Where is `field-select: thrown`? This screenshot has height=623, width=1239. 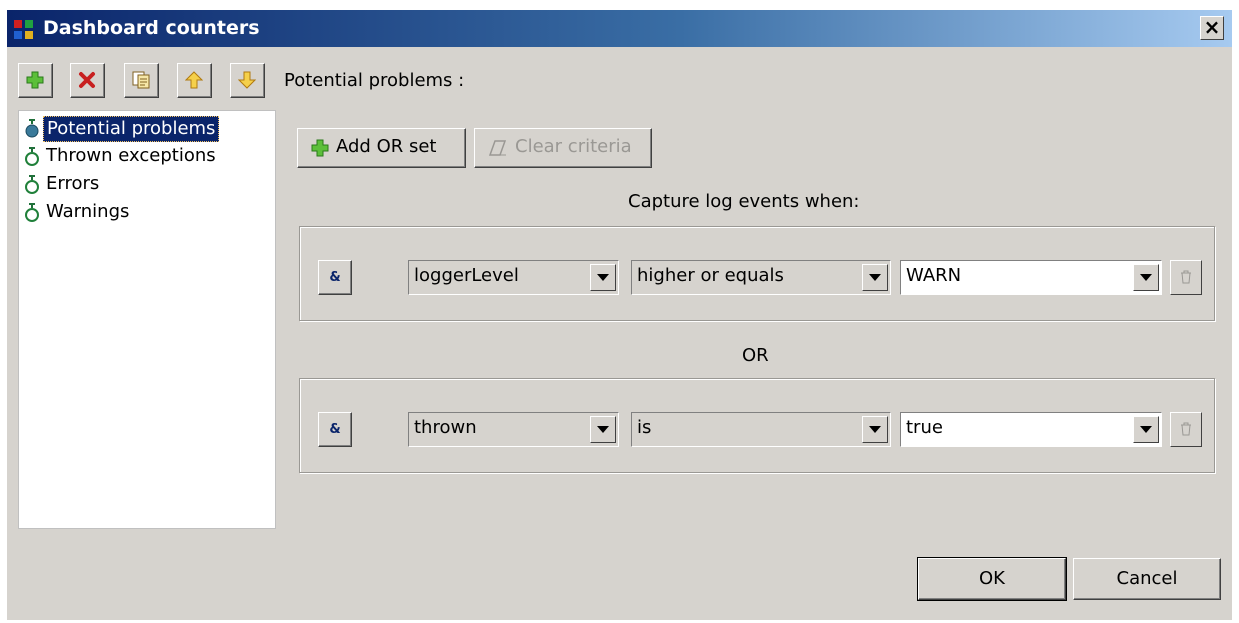
field-select: thrown is located at coordinates (513, 429).